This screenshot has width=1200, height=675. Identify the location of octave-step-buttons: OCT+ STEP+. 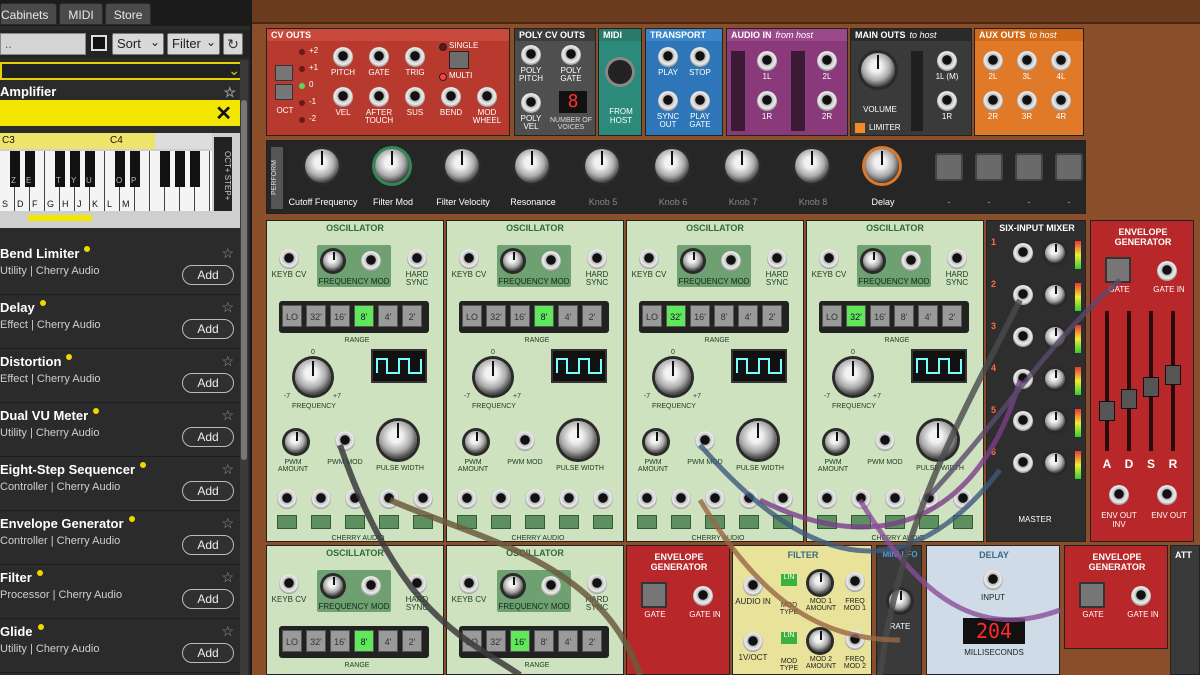
(223, 174).